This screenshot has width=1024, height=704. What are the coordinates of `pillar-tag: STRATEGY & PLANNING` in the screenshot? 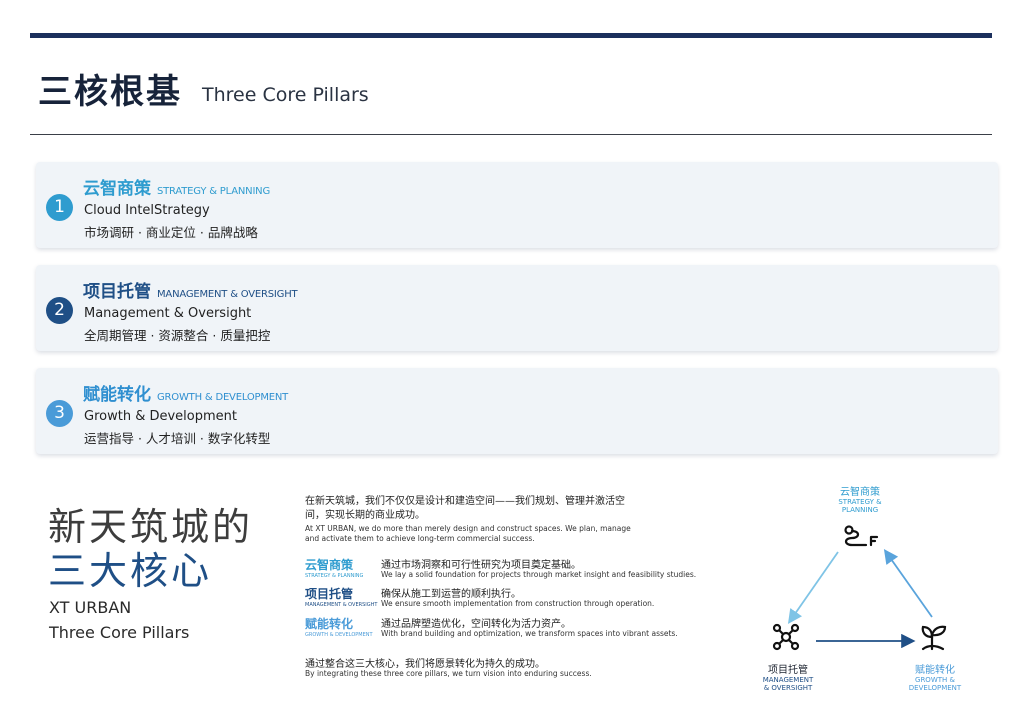 It's located at (214, 191).